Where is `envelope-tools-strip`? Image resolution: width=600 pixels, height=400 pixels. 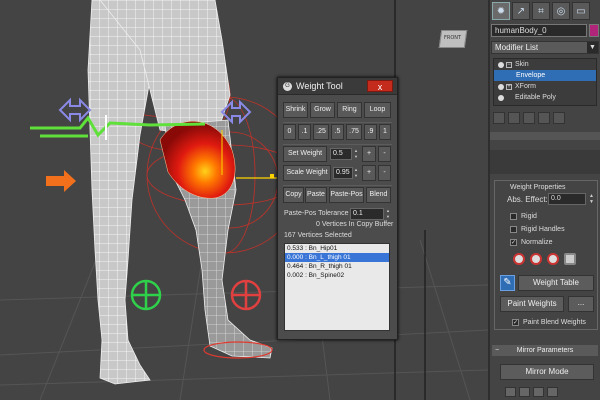
envelope-tools-strip is located at coordinates (545, 162).